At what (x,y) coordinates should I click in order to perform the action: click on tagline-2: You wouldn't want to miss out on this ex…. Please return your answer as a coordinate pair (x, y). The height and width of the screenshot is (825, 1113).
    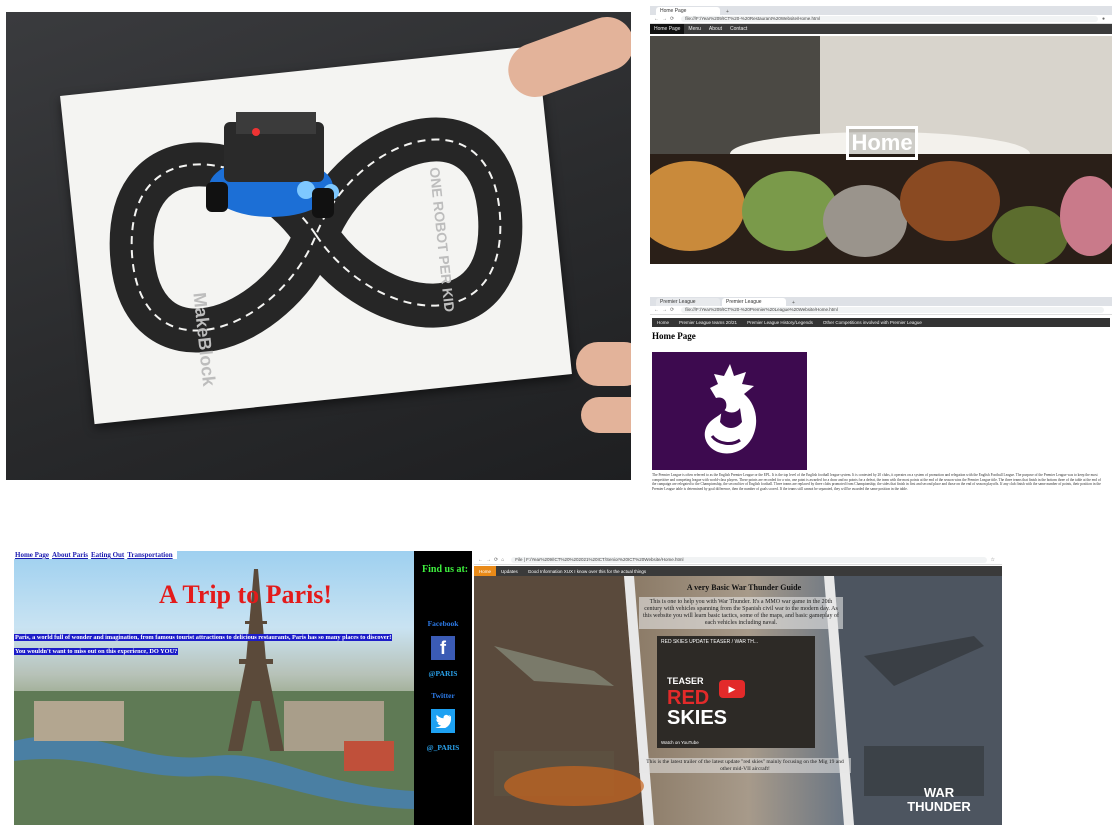
    Looking at the image, I should click on (96, 651).